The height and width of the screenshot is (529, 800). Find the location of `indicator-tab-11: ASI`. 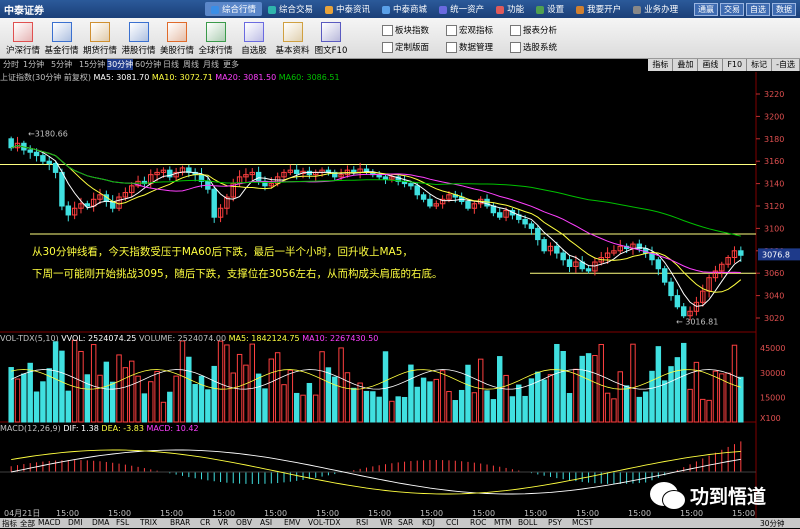

indicator-tab-11: ASI is located at coordinates (266, 522).